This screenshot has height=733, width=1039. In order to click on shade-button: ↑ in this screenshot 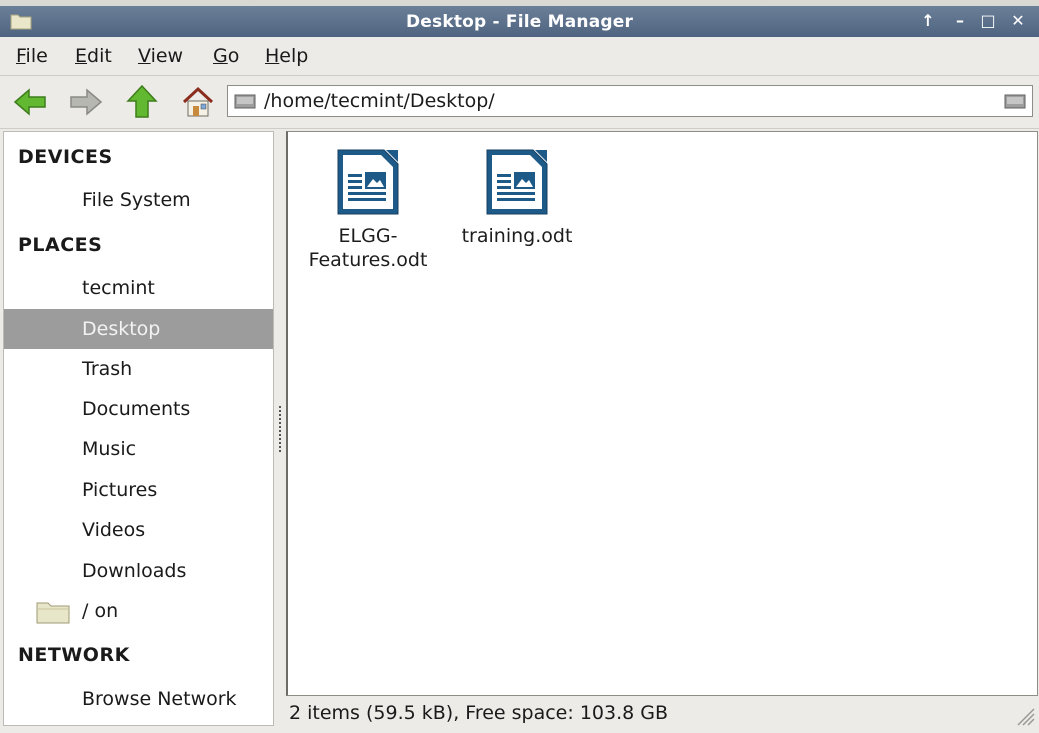, I will do `click(928, 21)`.